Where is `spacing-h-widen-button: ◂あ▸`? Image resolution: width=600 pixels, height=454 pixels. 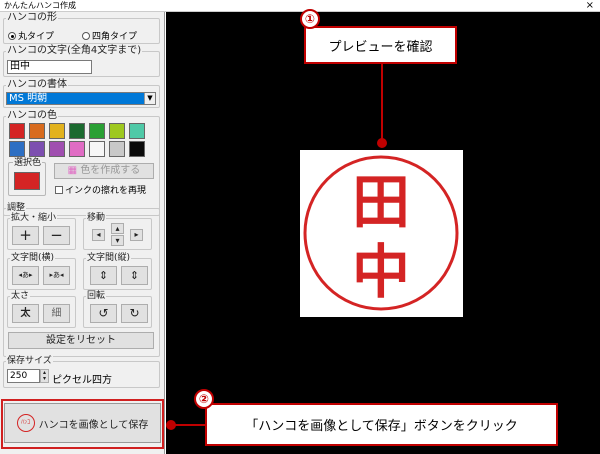
spacing-h-widen-button: ◂あ▸ is located at coordinates (25, 275).